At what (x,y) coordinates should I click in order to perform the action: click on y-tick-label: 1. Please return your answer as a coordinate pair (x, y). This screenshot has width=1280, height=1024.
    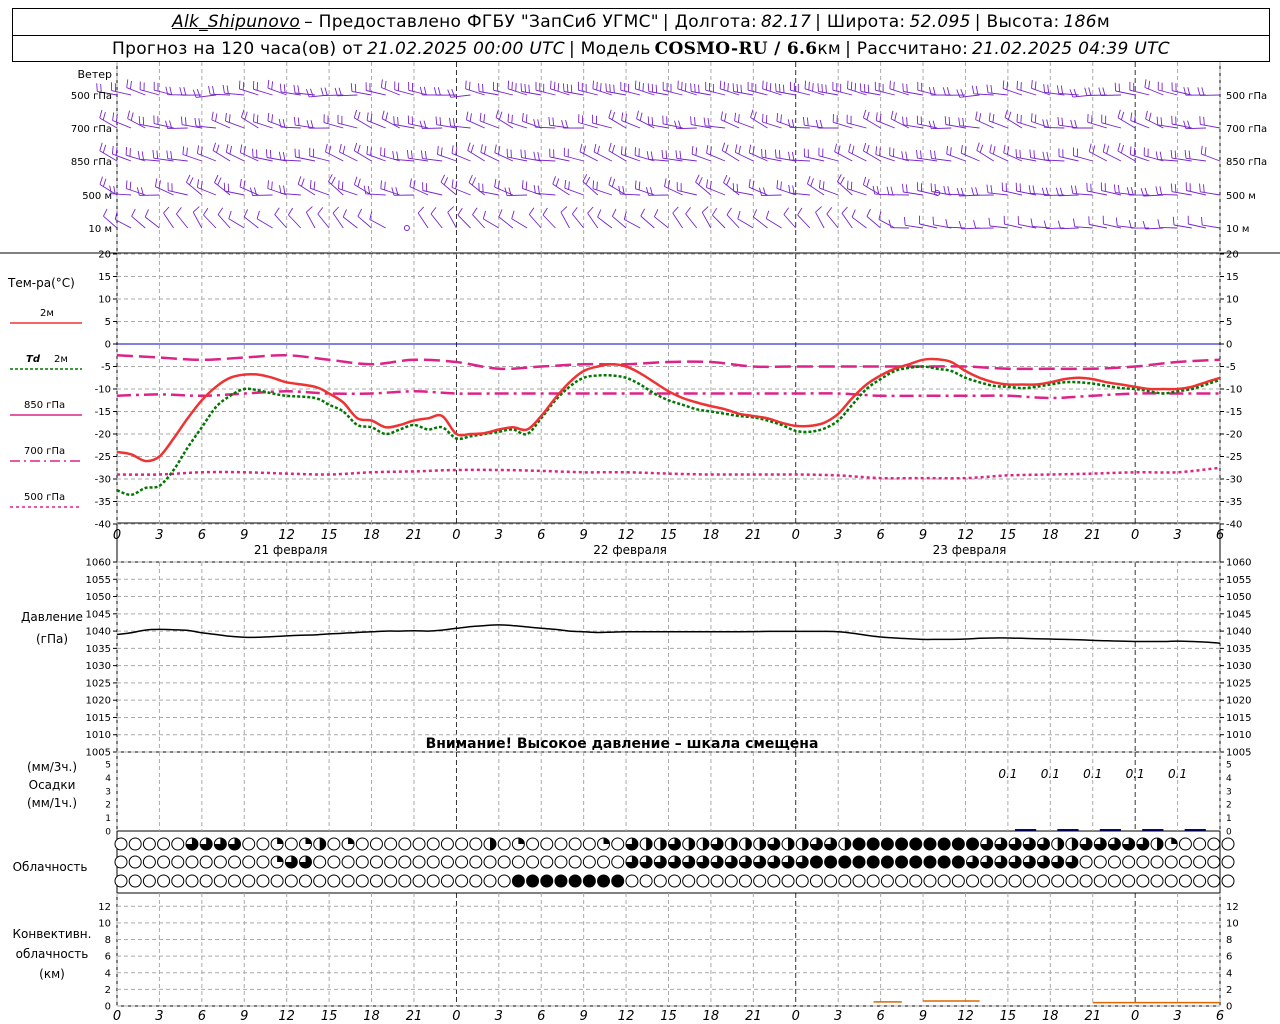
    Looking at the image, I should click on (108, 819).